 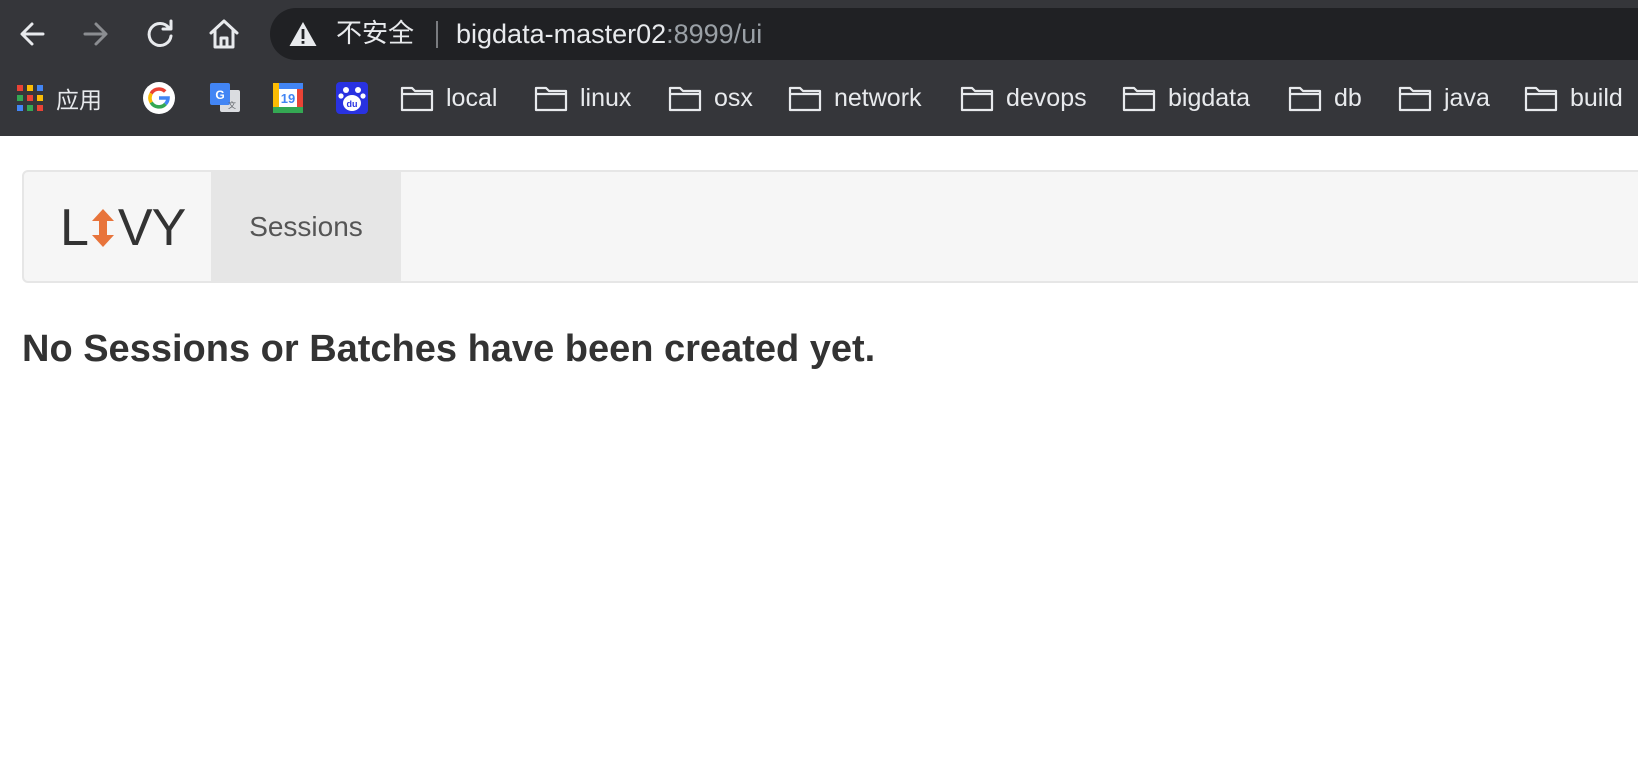 I want to click on bookmark-folder-java: java, so click(x=1444, y=98).